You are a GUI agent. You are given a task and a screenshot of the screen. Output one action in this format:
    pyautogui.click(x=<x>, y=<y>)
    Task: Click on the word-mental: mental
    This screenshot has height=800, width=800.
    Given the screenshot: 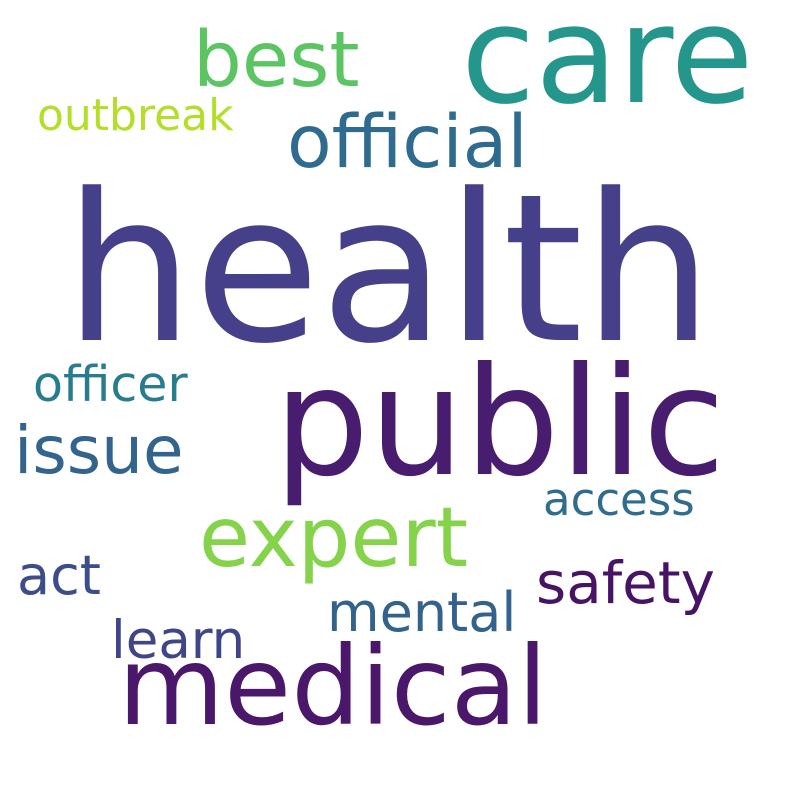 What is the action you would take?
    pyautogui.click(x=422, y=612)
    